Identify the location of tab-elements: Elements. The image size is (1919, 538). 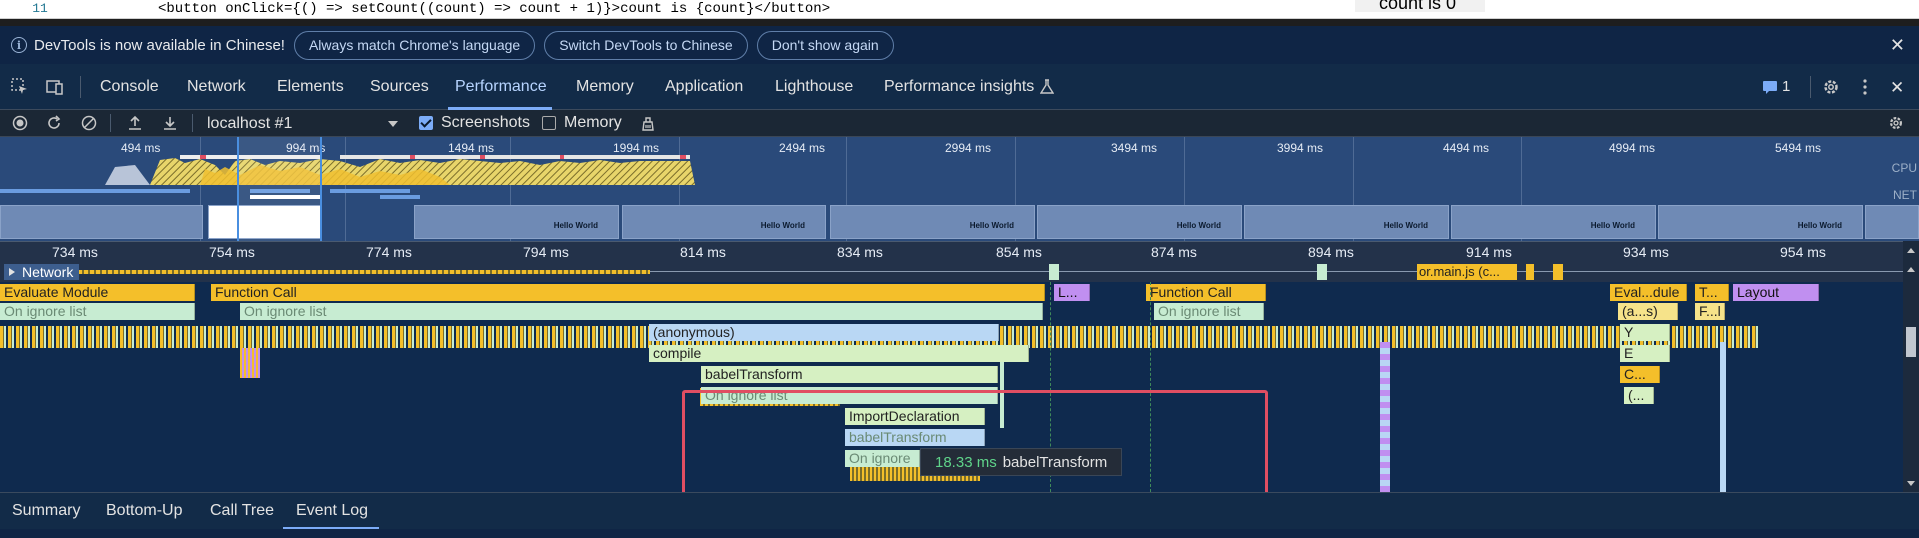
(310, 87).